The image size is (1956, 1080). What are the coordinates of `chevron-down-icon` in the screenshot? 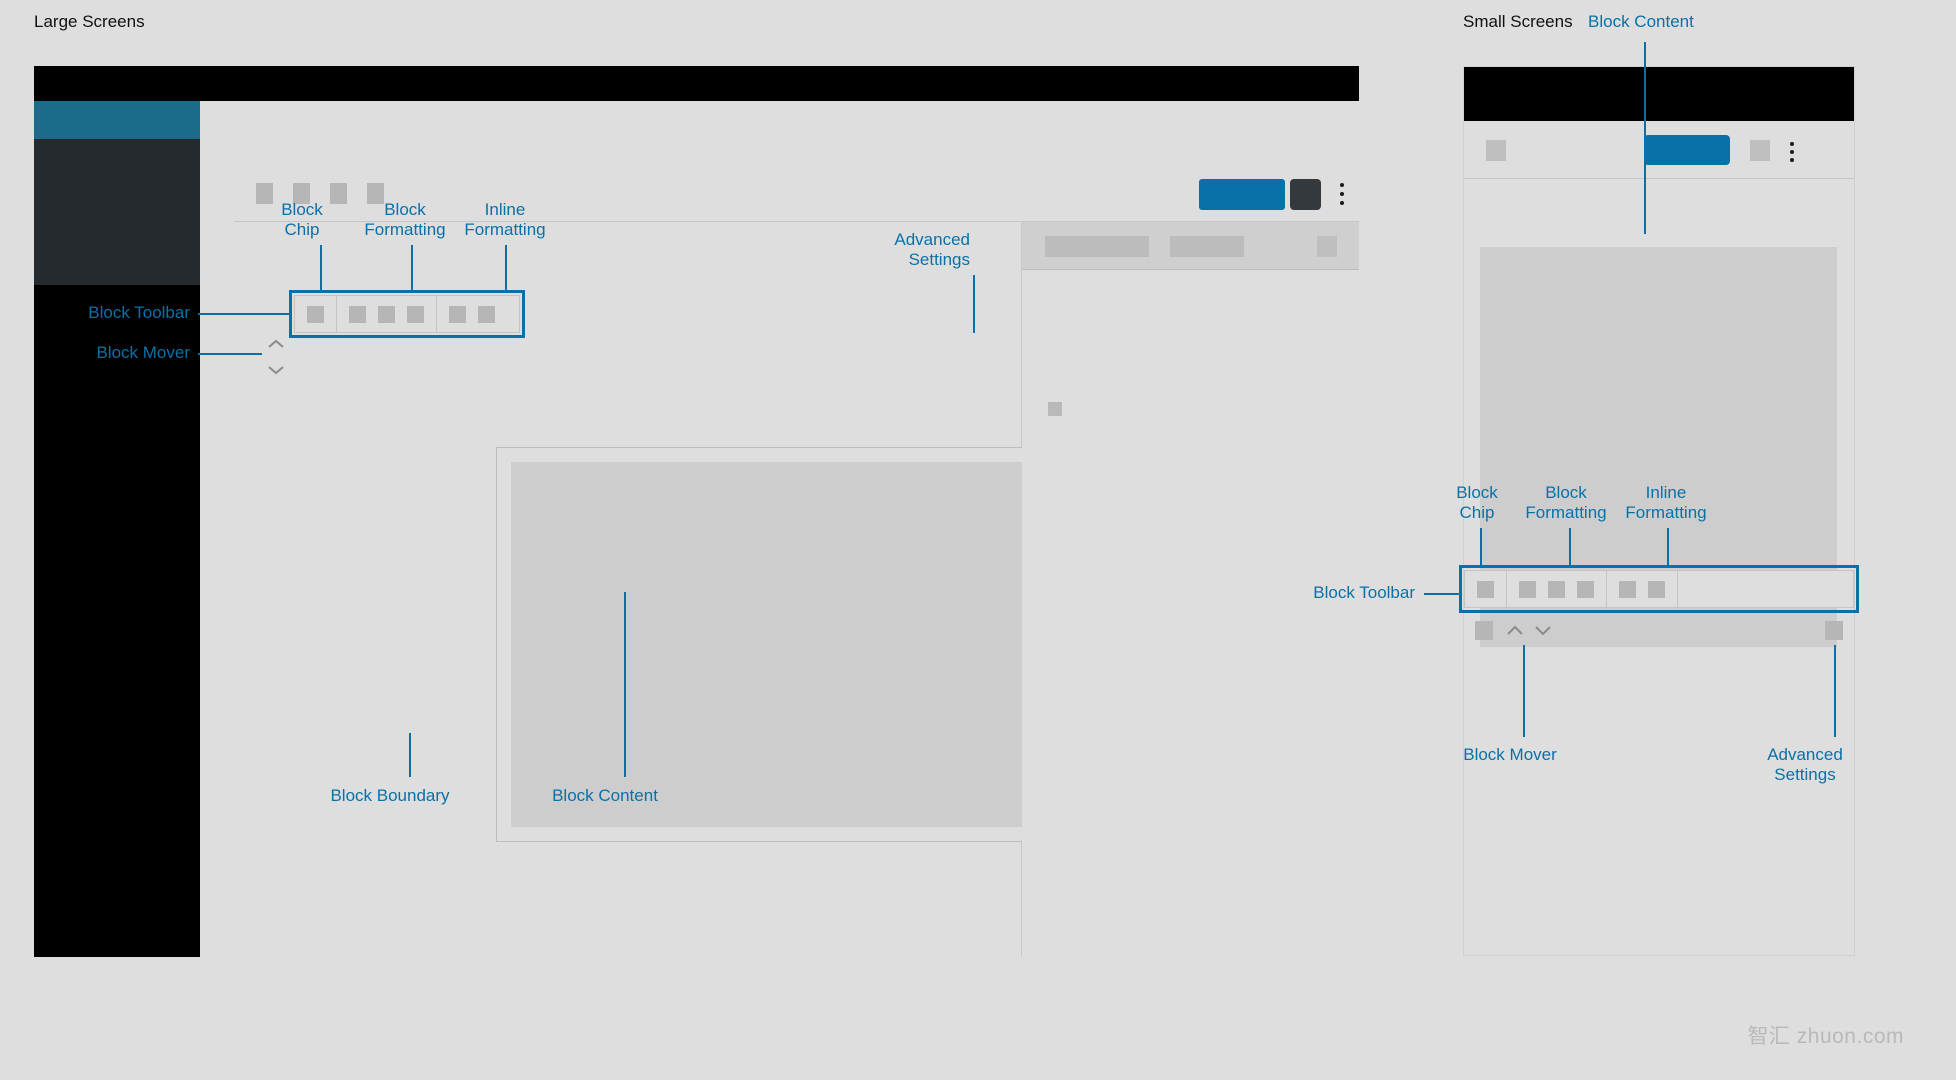 It's located at (276, 370).